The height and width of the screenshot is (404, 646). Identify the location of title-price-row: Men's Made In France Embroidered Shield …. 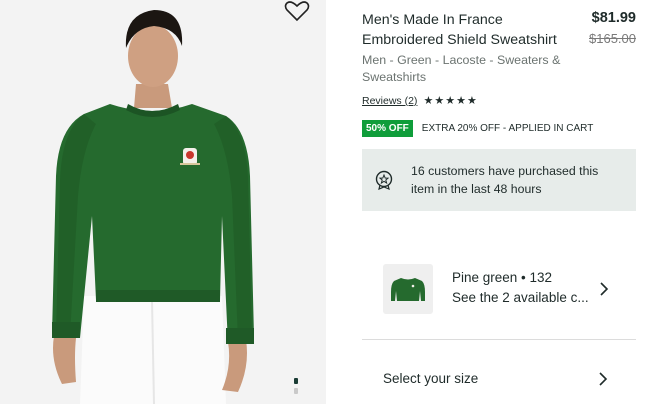
(499, 25).